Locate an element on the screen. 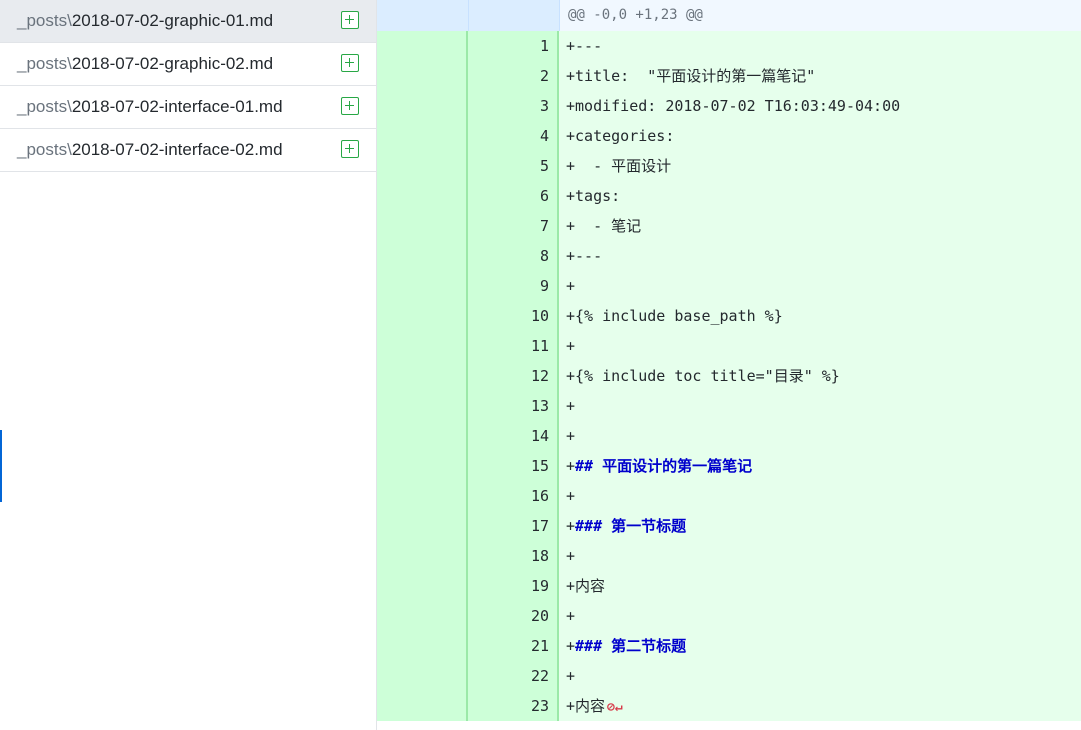 The height and width of the screenshot is (730, 1081). code-text: categories: is located at coordinates (625, 136).